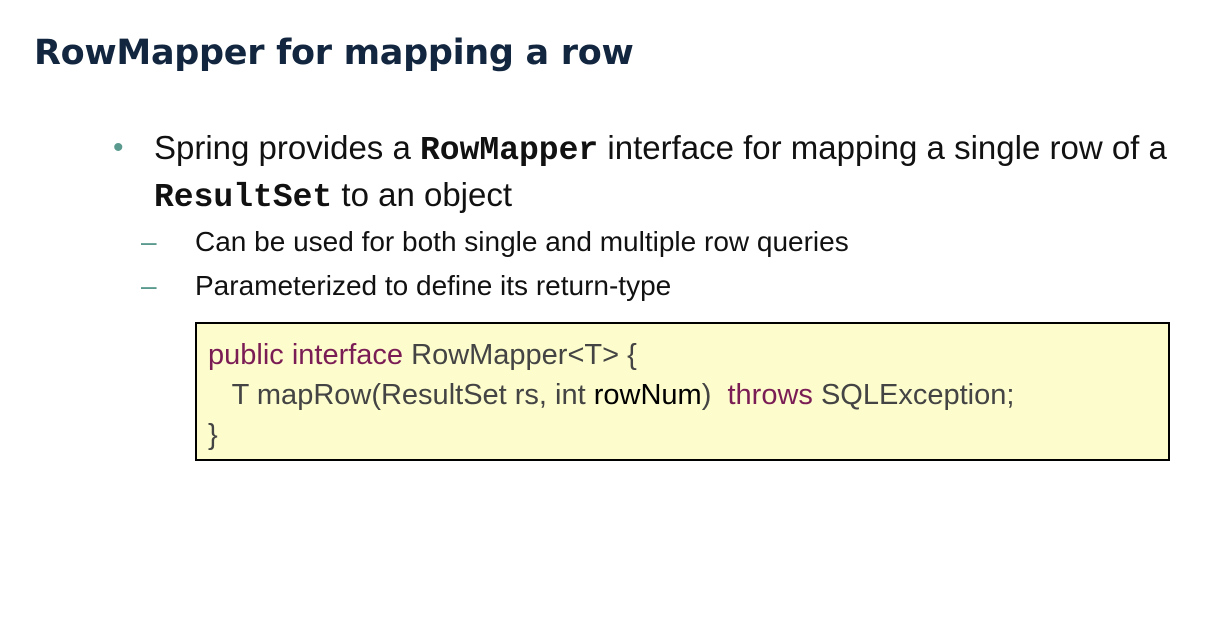  Describe the element at coordinates (714, 395) in the screenshot. I see `code-text: )` at that location.